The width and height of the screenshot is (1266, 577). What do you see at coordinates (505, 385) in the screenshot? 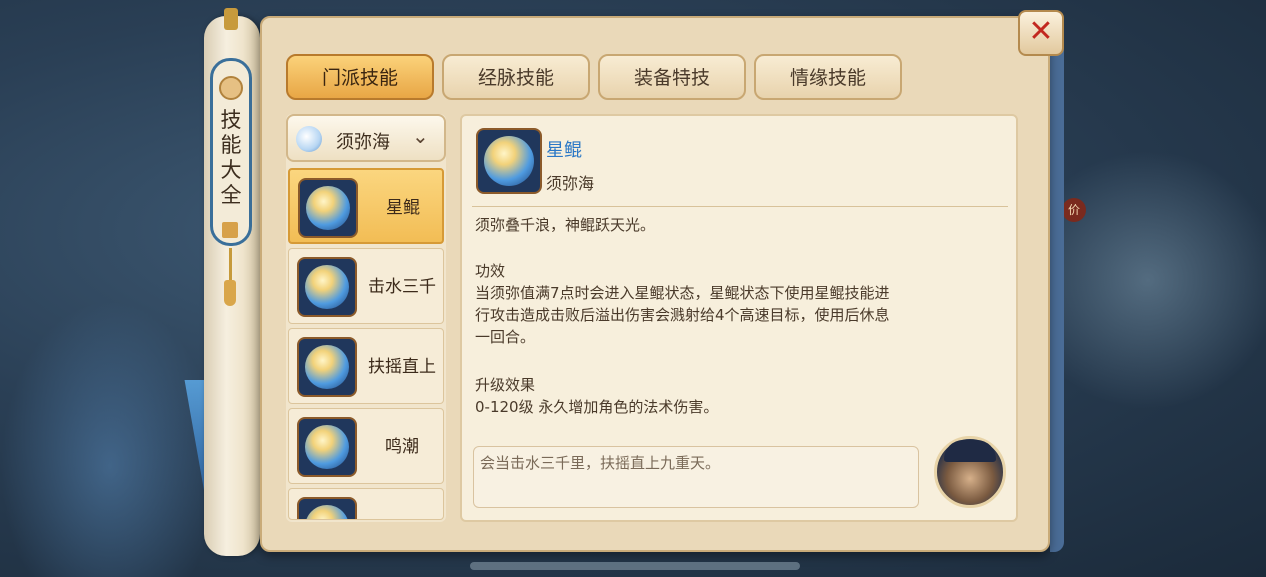
I see `detail-upgrade-title: 升级效果` at bounding box center [505, 385].